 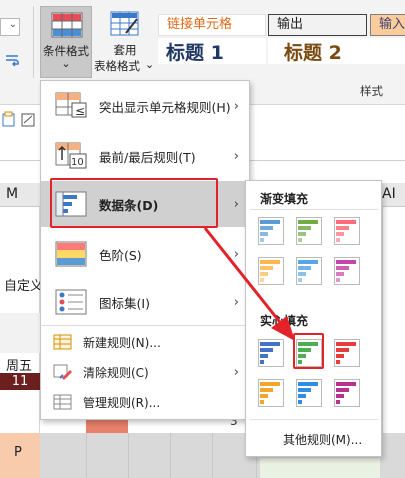 What do you see at coordinates (147, 157) in the screenshot?
I see `menu-item-label: 最前/最后规则(T)` at bounding box center [147, 157].